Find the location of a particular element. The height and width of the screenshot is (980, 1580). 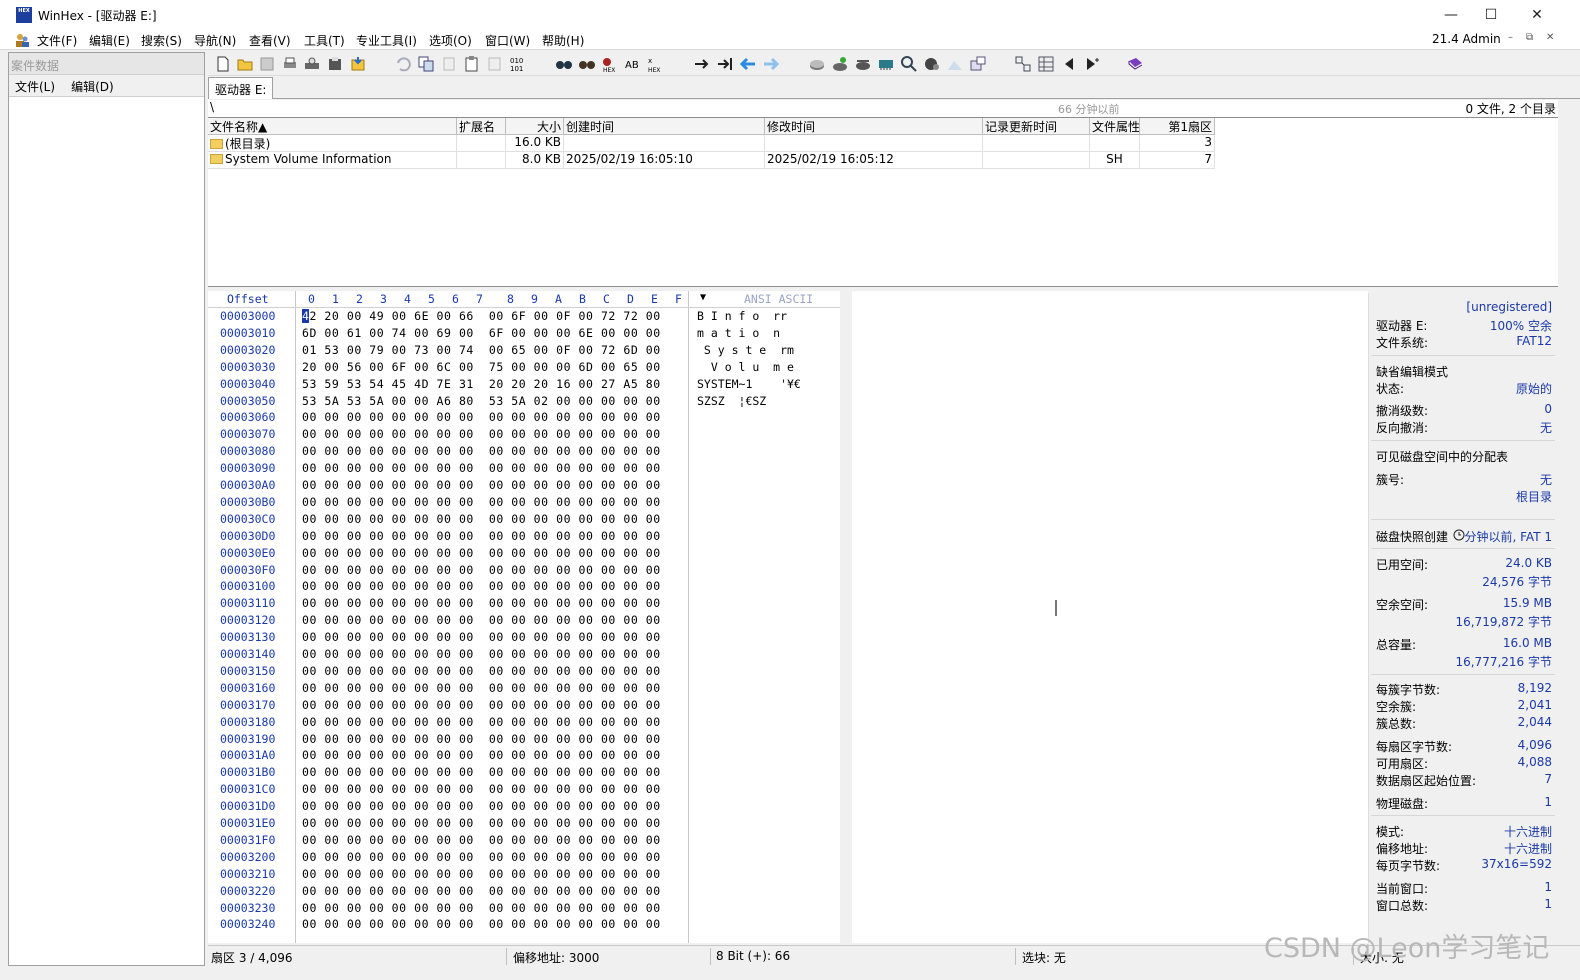

clipboard-icon is located at coordinates (358, 64).